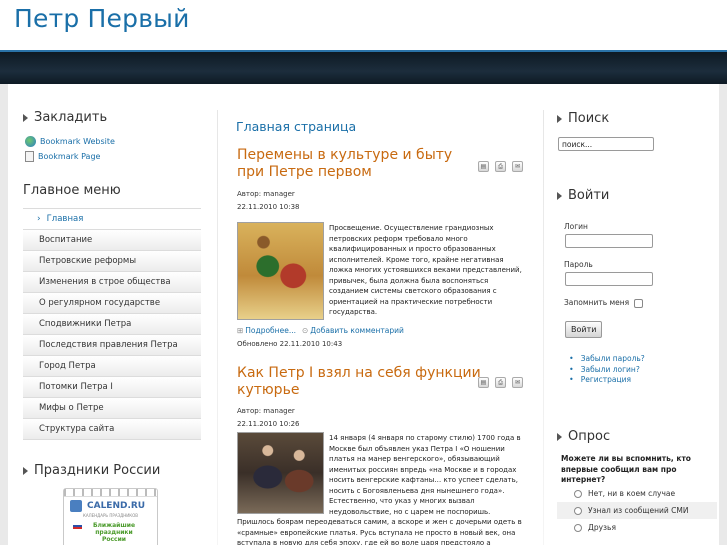 The image size is (727, 545). Describe the element at coordinates (639, 303) in the screenshot. I see `remember-me-checkbox` at that location.